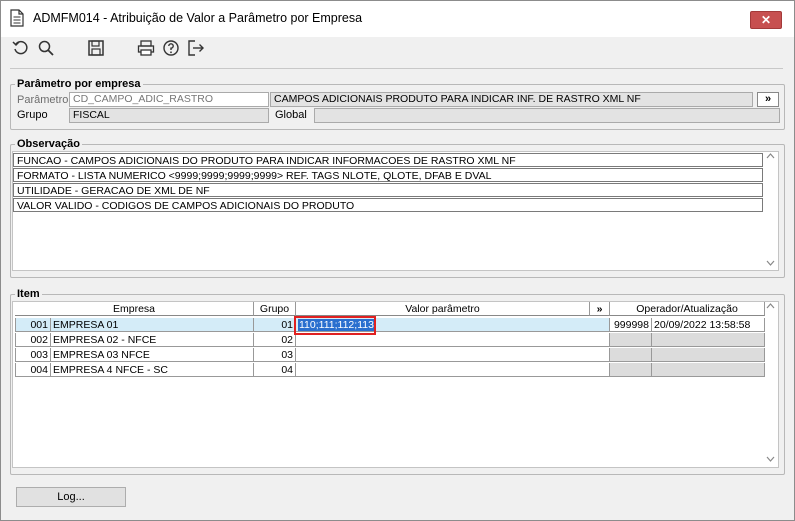  I want to click on table-row: 003 EMPRESA 03 NFCE 03, so click(390, 355).